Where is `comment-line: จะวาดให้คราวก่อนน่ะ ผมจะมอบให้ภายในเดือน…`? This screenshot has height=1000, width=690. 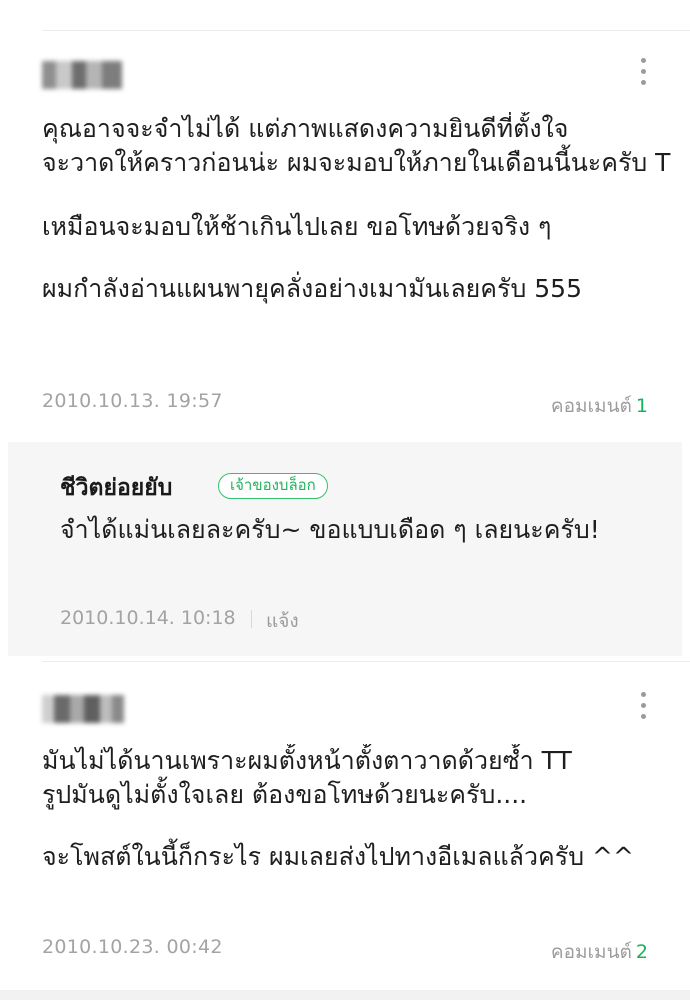 comment-line: จะวาดให้คราวก่อนน่ะ ผมจะมอบให้ภายในเดือน… is located at coordinates (356, 162).